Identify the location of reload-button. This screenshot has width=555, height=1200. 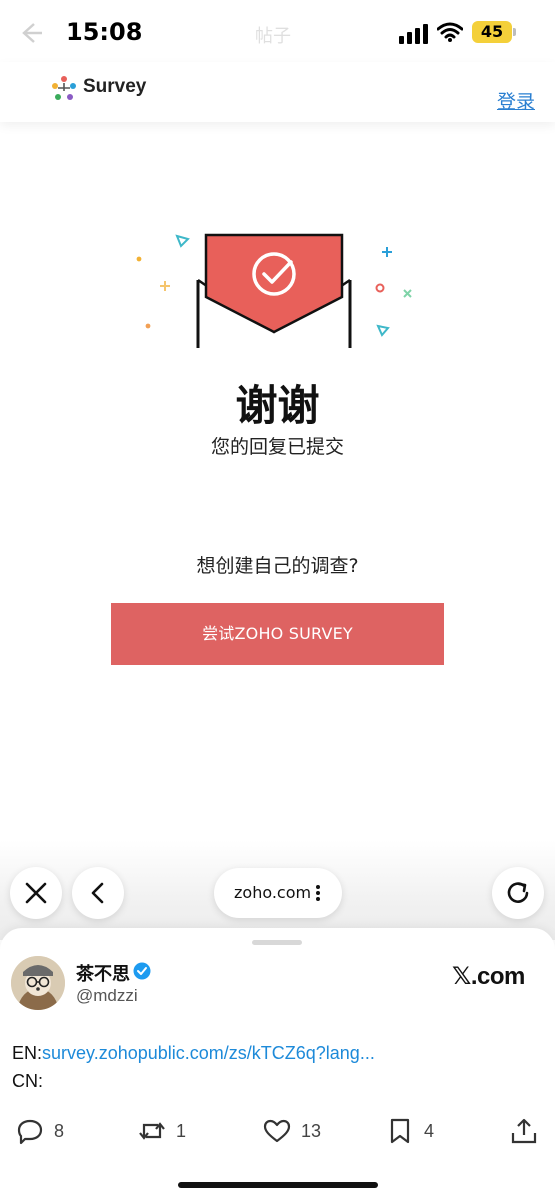
(518, 893).